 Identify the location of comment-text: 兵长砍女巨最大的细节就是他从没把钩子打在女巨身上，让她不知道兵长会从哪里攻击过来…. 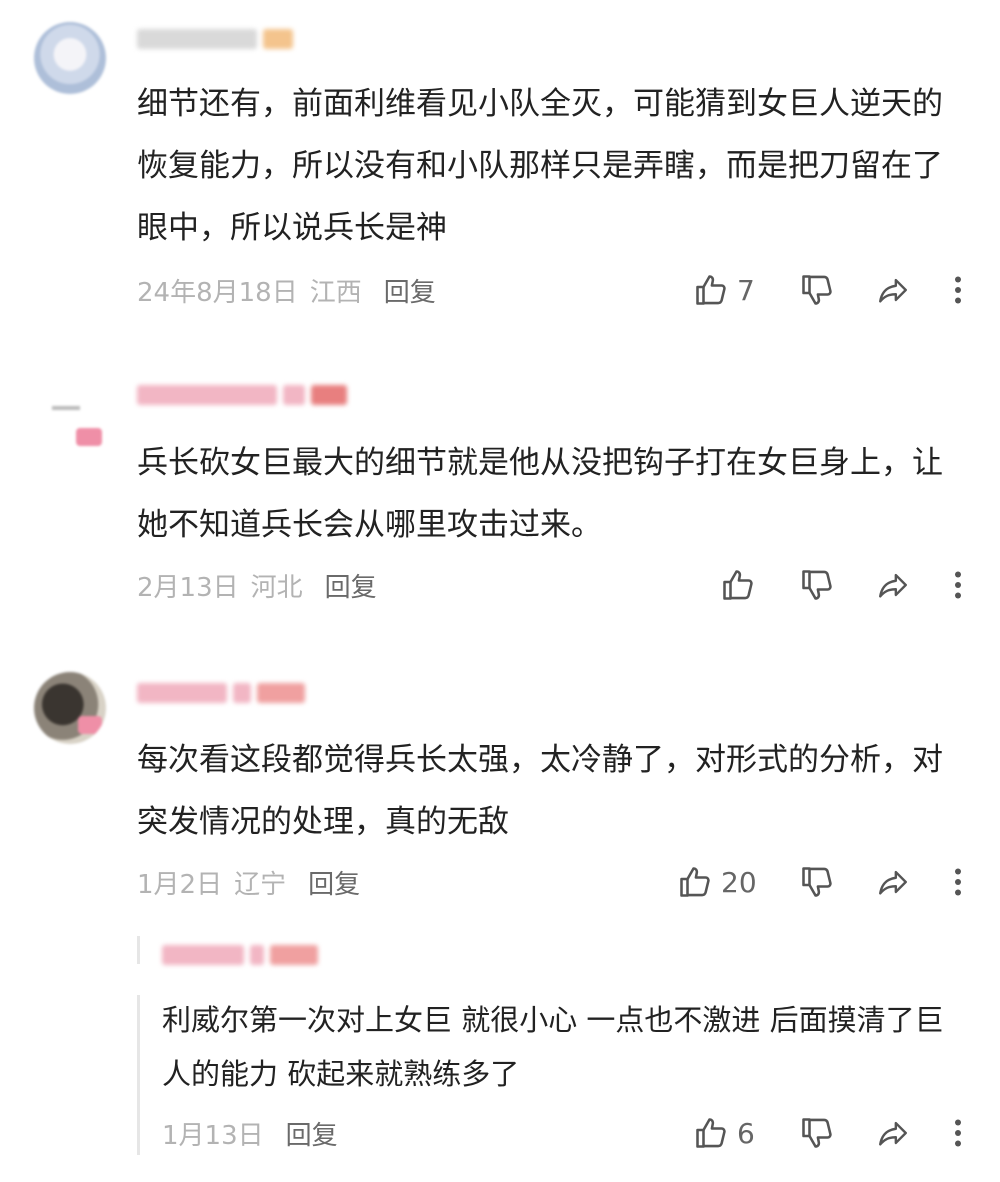
(540, 494).